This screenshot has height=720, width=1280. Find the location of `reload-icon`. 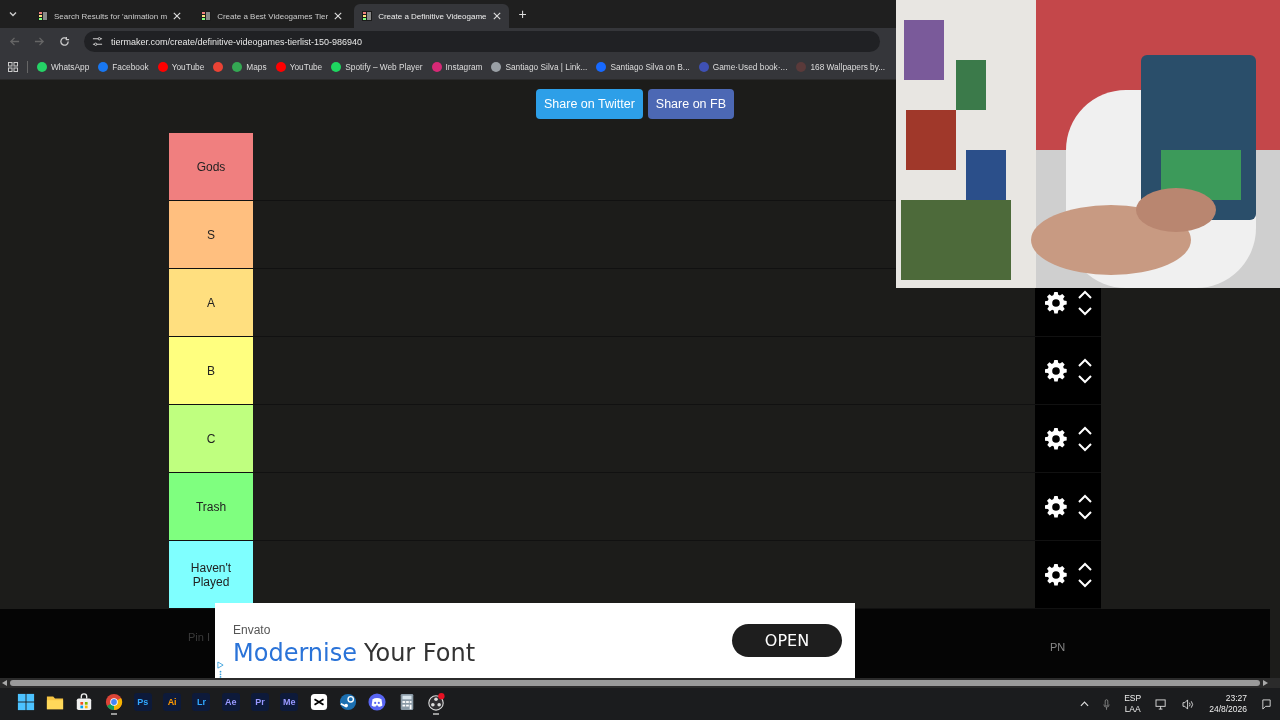

reload-icon is located at coordinates (64, 41).